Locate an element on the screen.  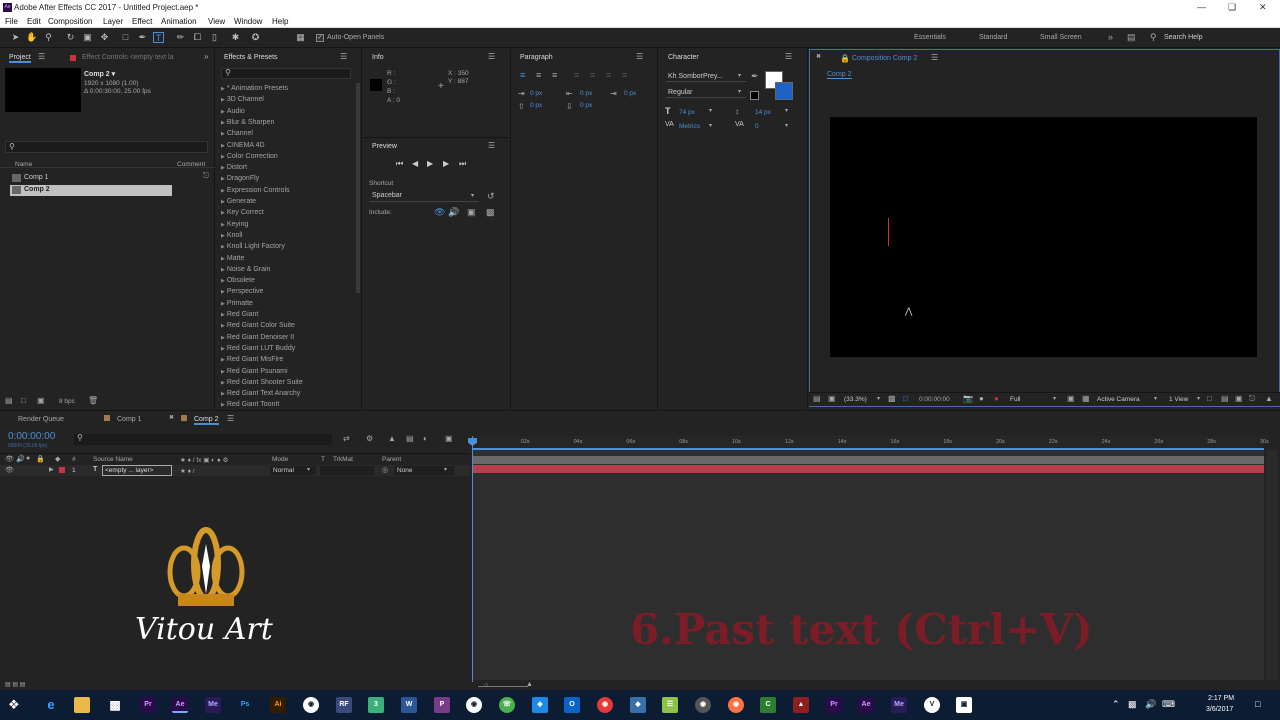
menu-view: View is located at coordinates (216, 21).